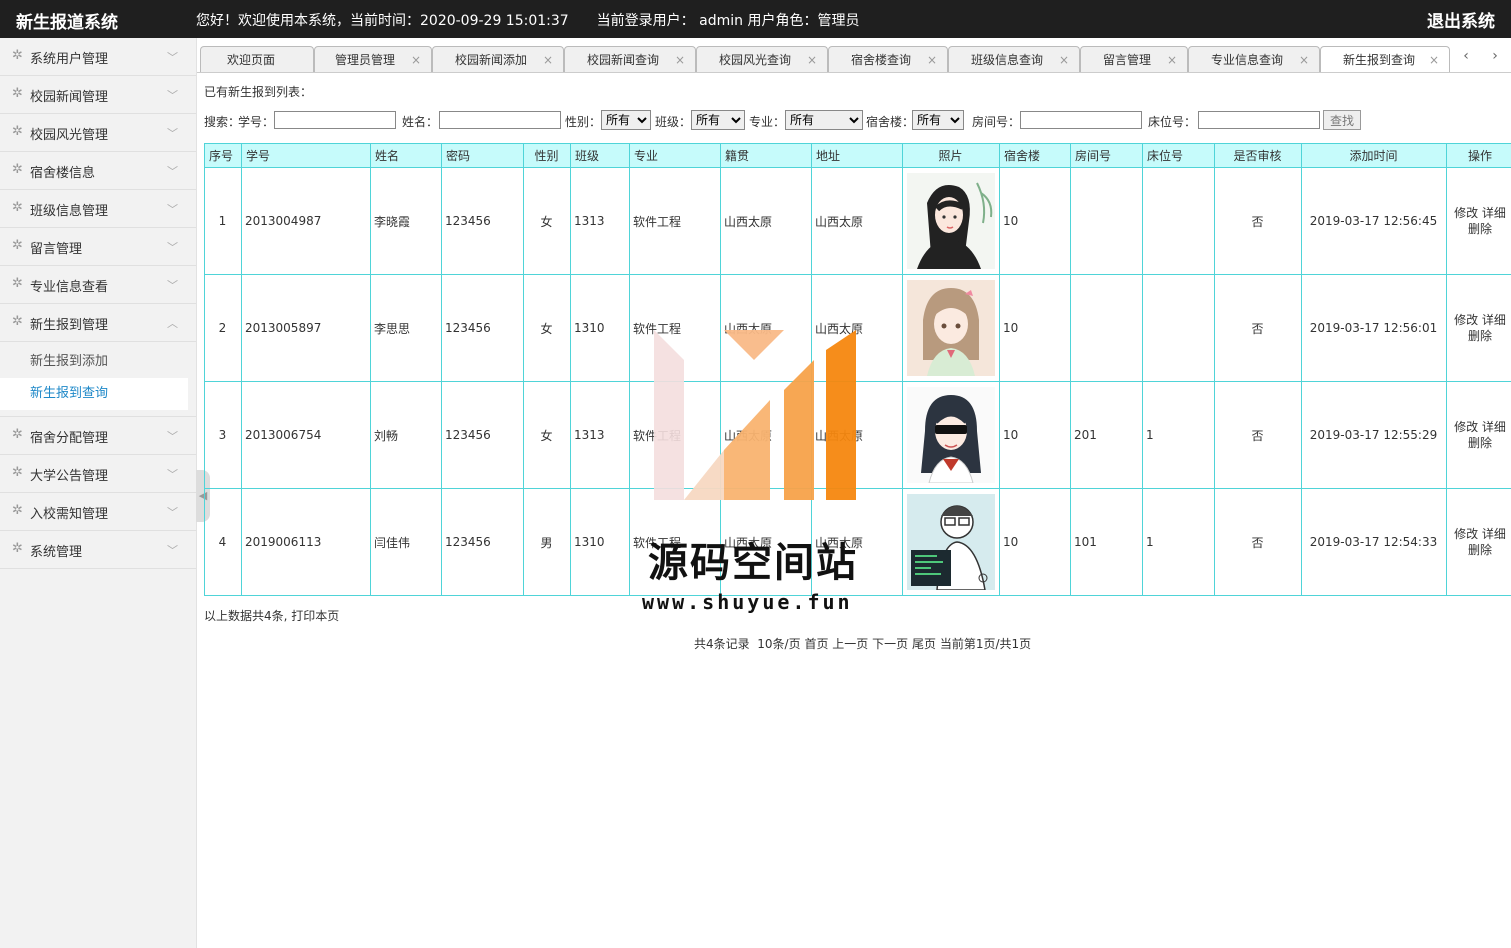  What do you see at coordinates (257, 59) in the screenshot?
I see `tab-welcome: 欢迎页面` at bounding box center [257, 59].